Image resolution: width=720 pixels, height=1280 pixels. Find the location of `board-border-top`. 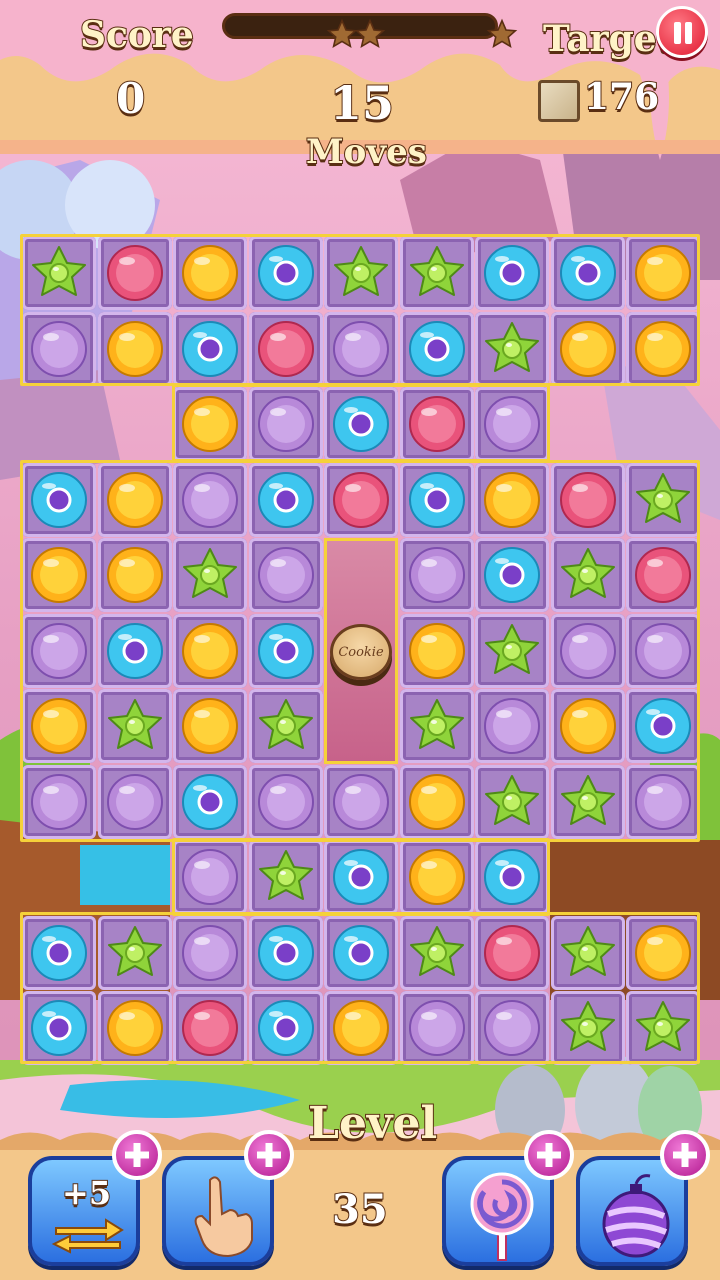

board-border-top is located at coordinates (360, 310).